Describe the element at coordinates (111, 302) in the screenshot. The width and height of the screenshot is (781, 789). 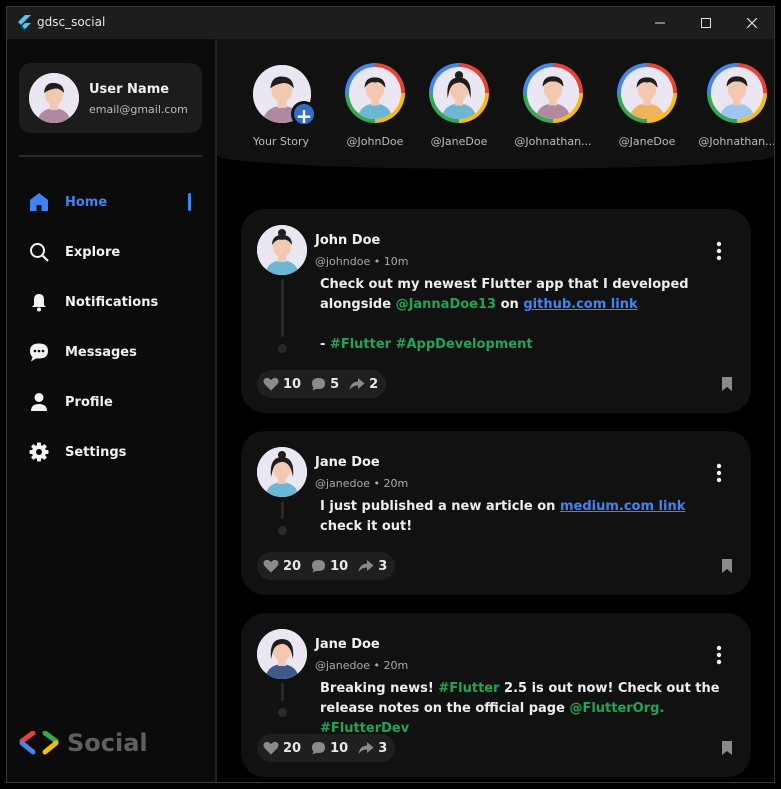
I see `sidebar-item-notifications: Notifications` at that location.